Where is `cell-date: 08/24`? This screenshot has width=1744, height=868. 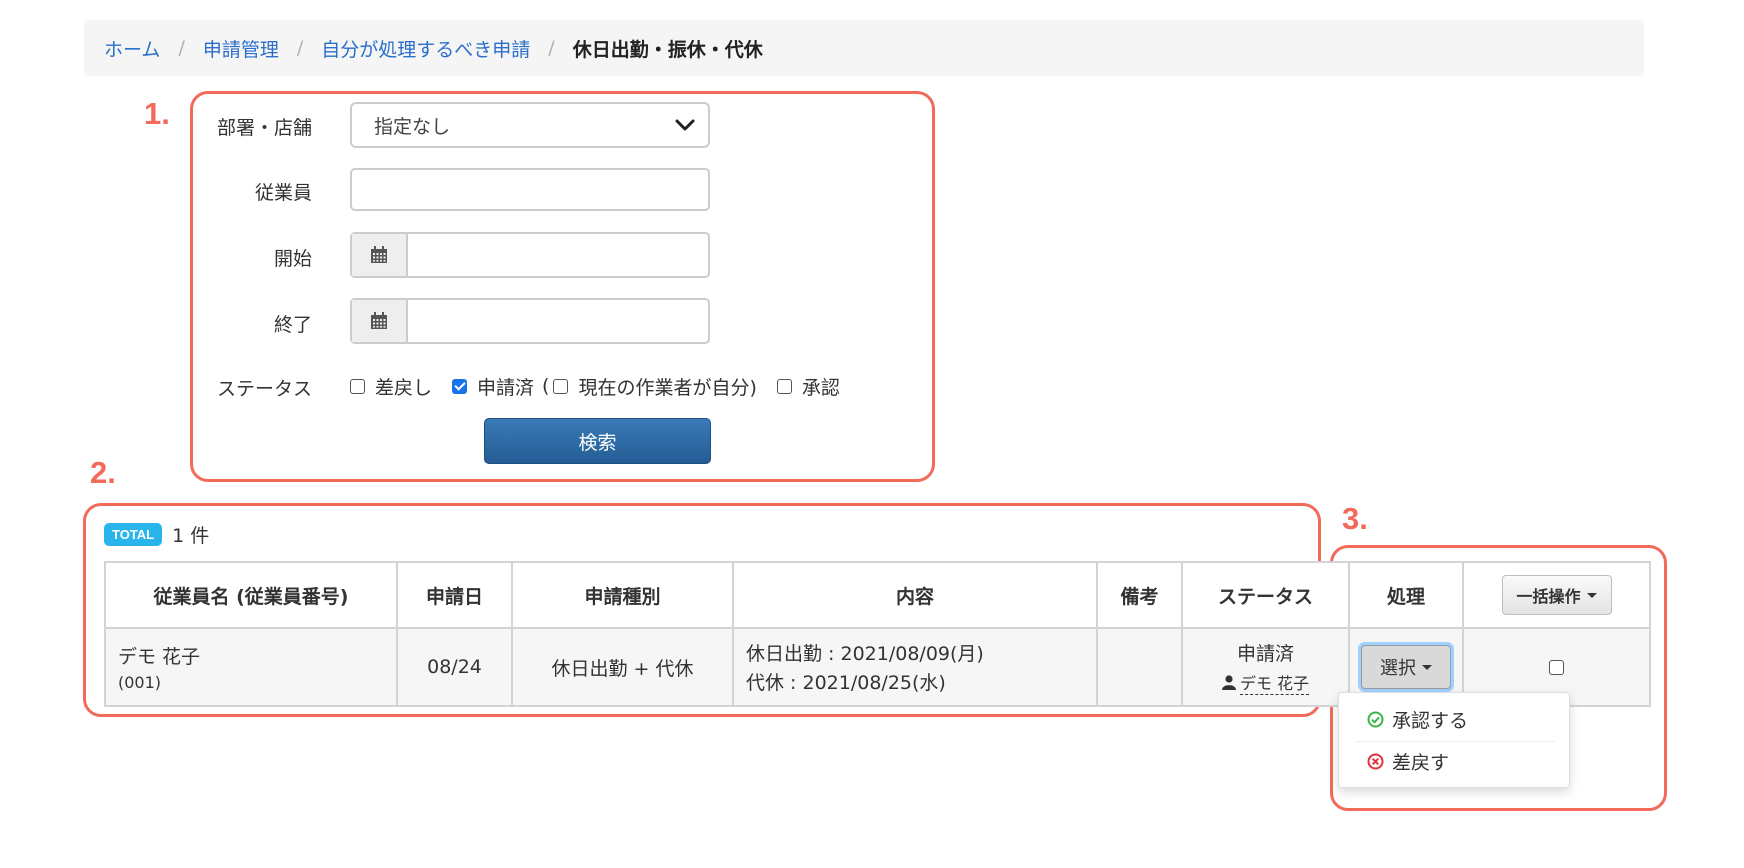 cell-date: 08/24 is located at coordinates (454, 667).